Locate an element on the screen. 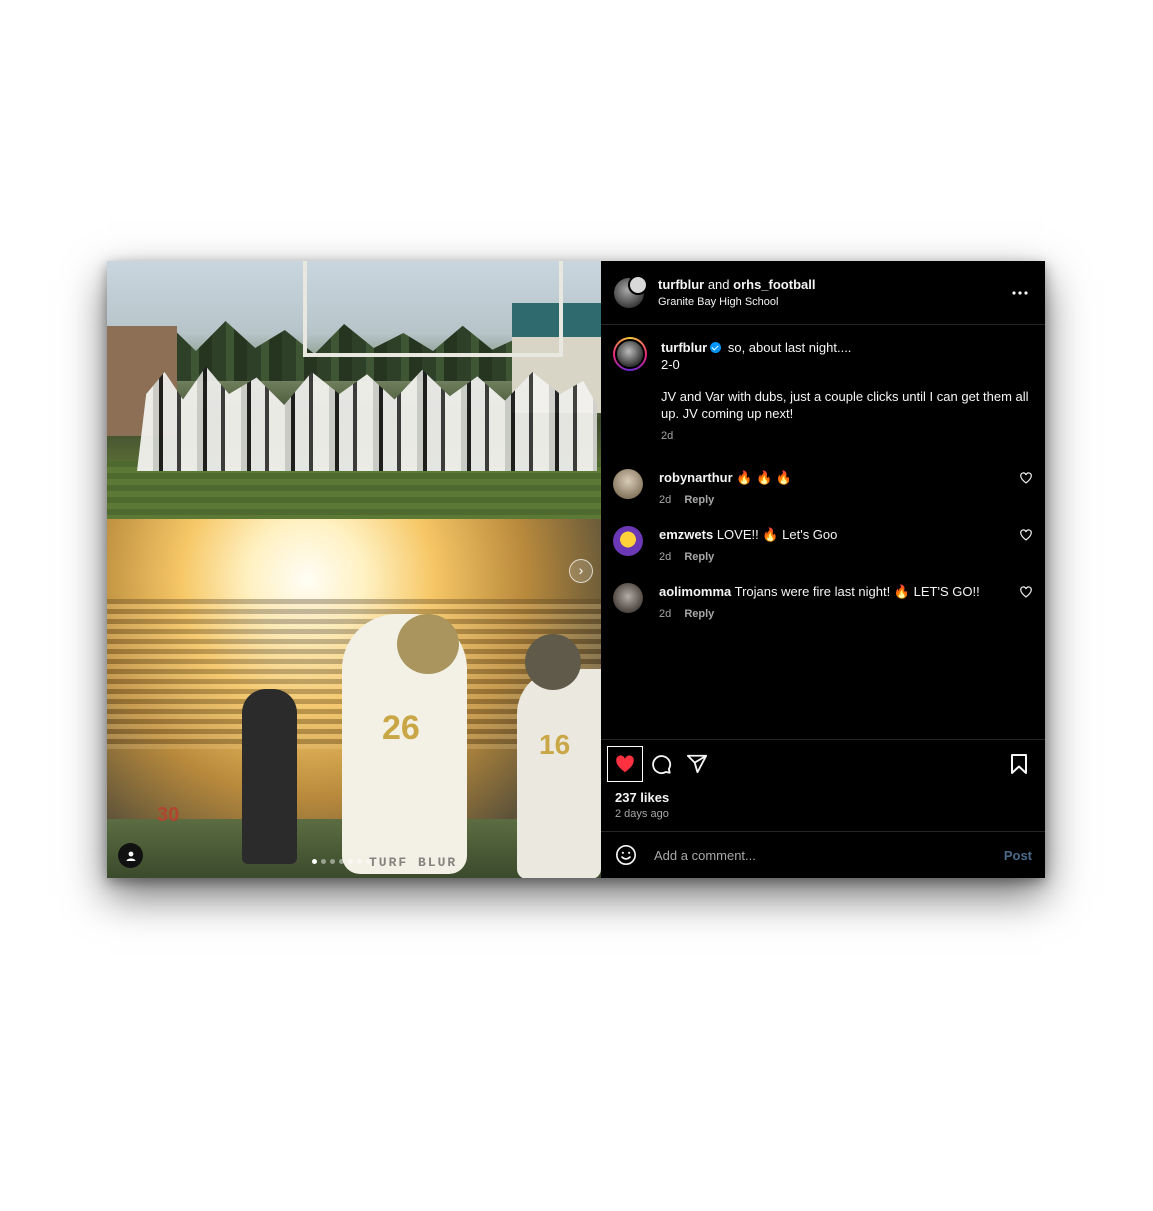  comment-username: aolimomma is located at coordinates (695, 591).